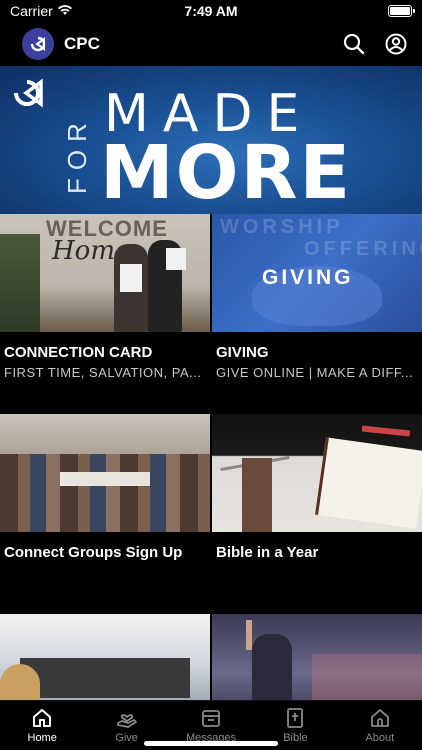 This screenshot has height=750, width=422. What do you see at coordinates (42, 738) in the screenshot?
I see `tab-label: Home` at bounding box center [42, 738].